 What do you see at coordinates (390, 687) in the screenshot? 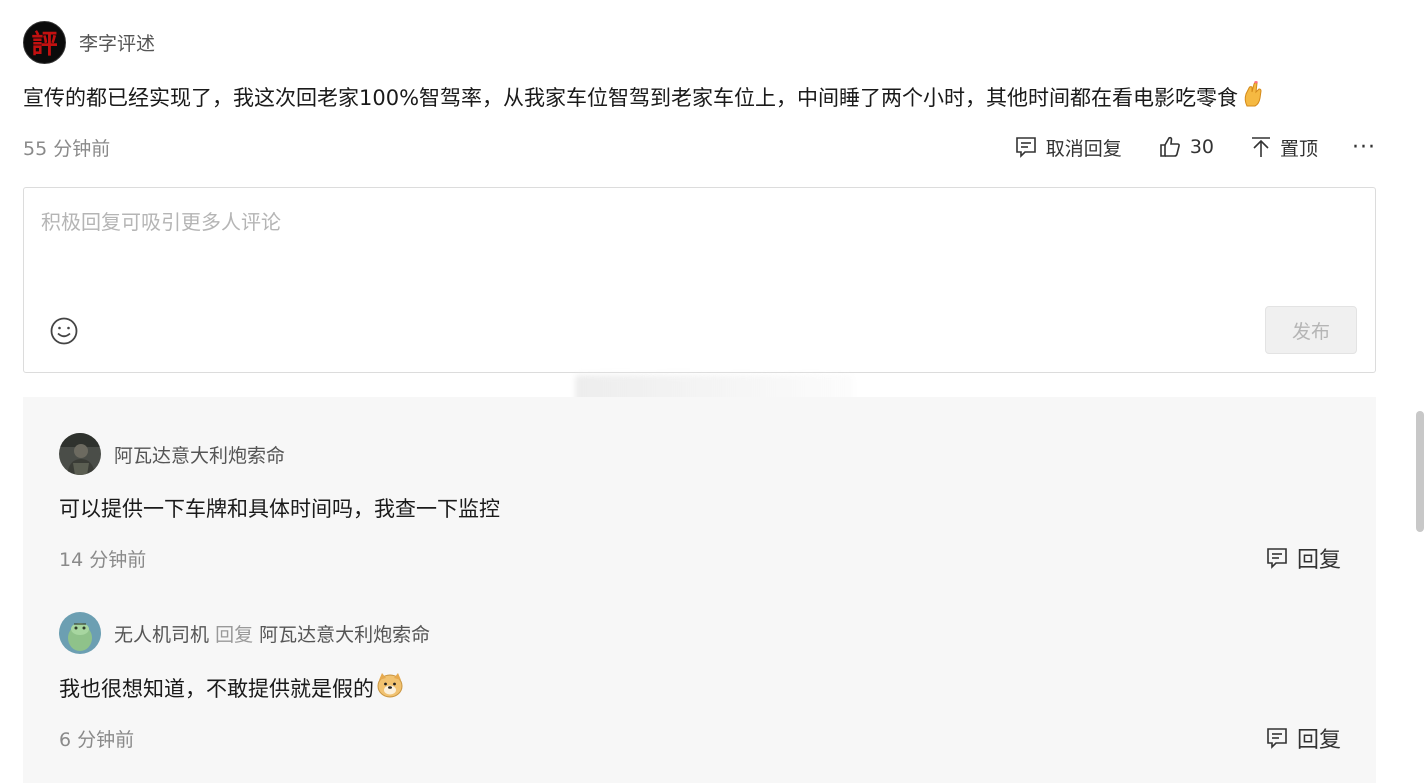
I see `doge-emoji-icon` at bounding box center [390, 687].